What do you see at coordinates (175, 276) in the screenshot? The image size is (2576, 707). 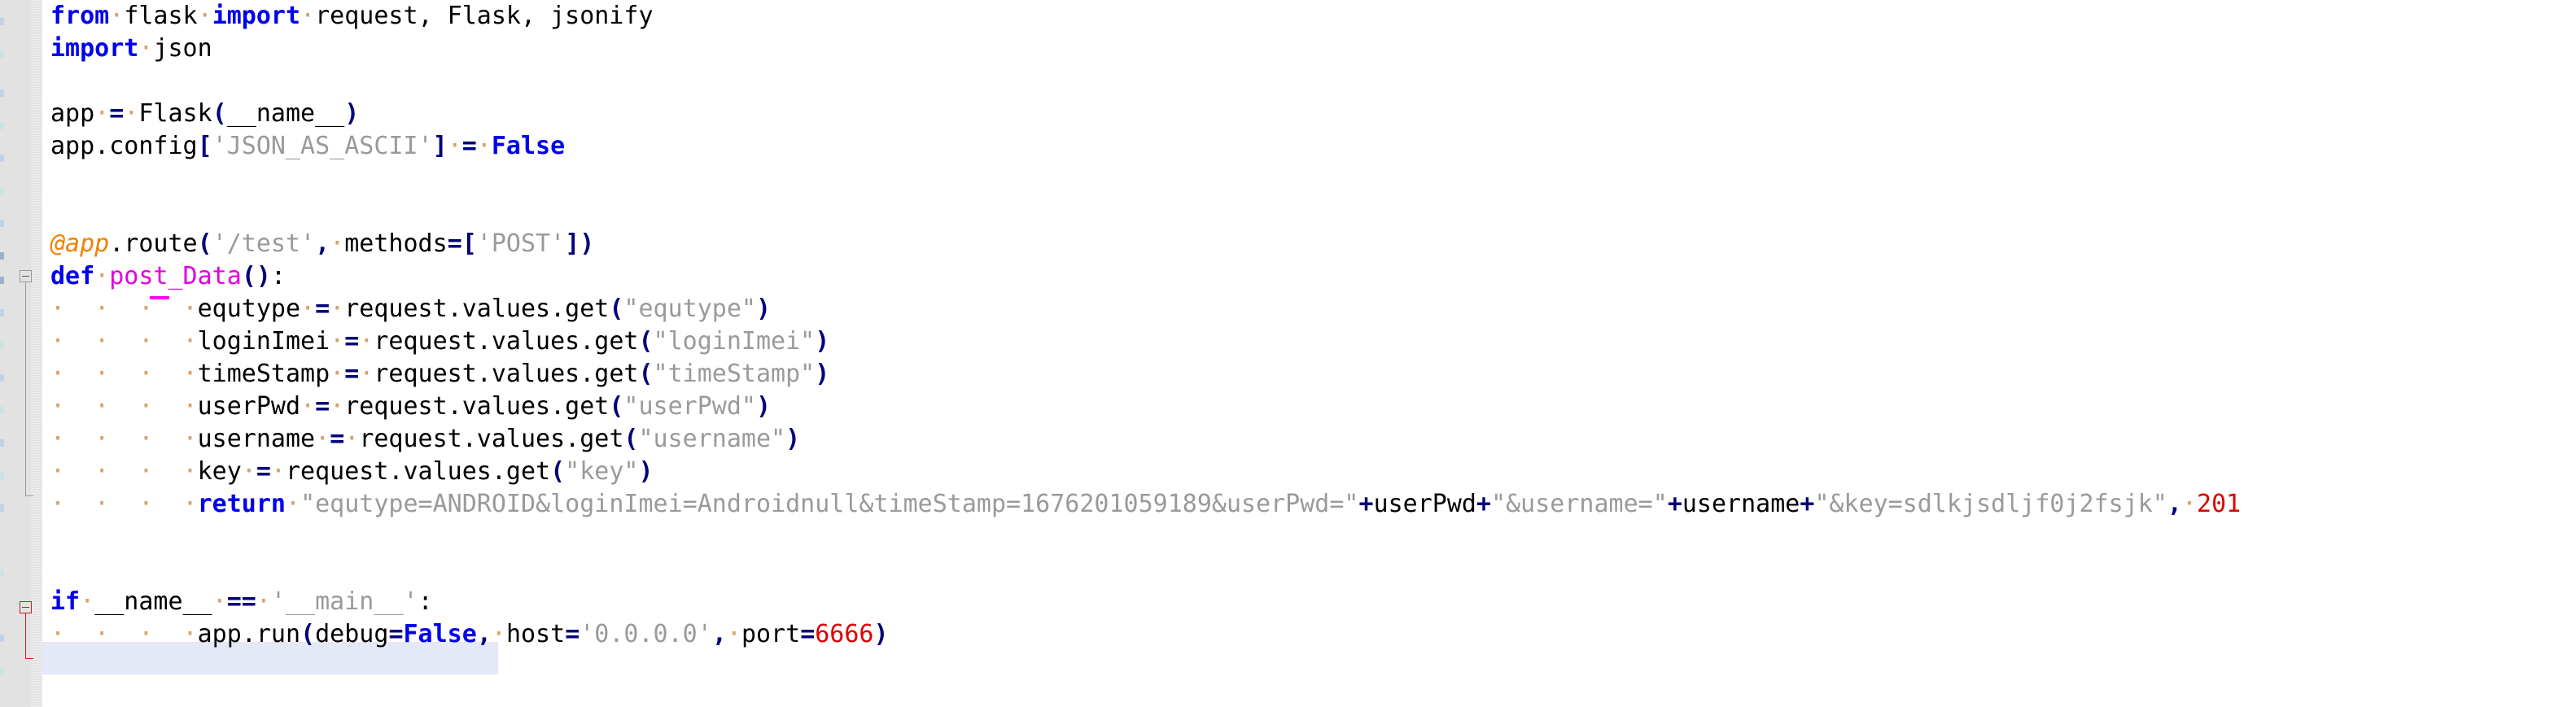 I see `token-function-name-post-data: post_Data` at bounding box center [175, 276].